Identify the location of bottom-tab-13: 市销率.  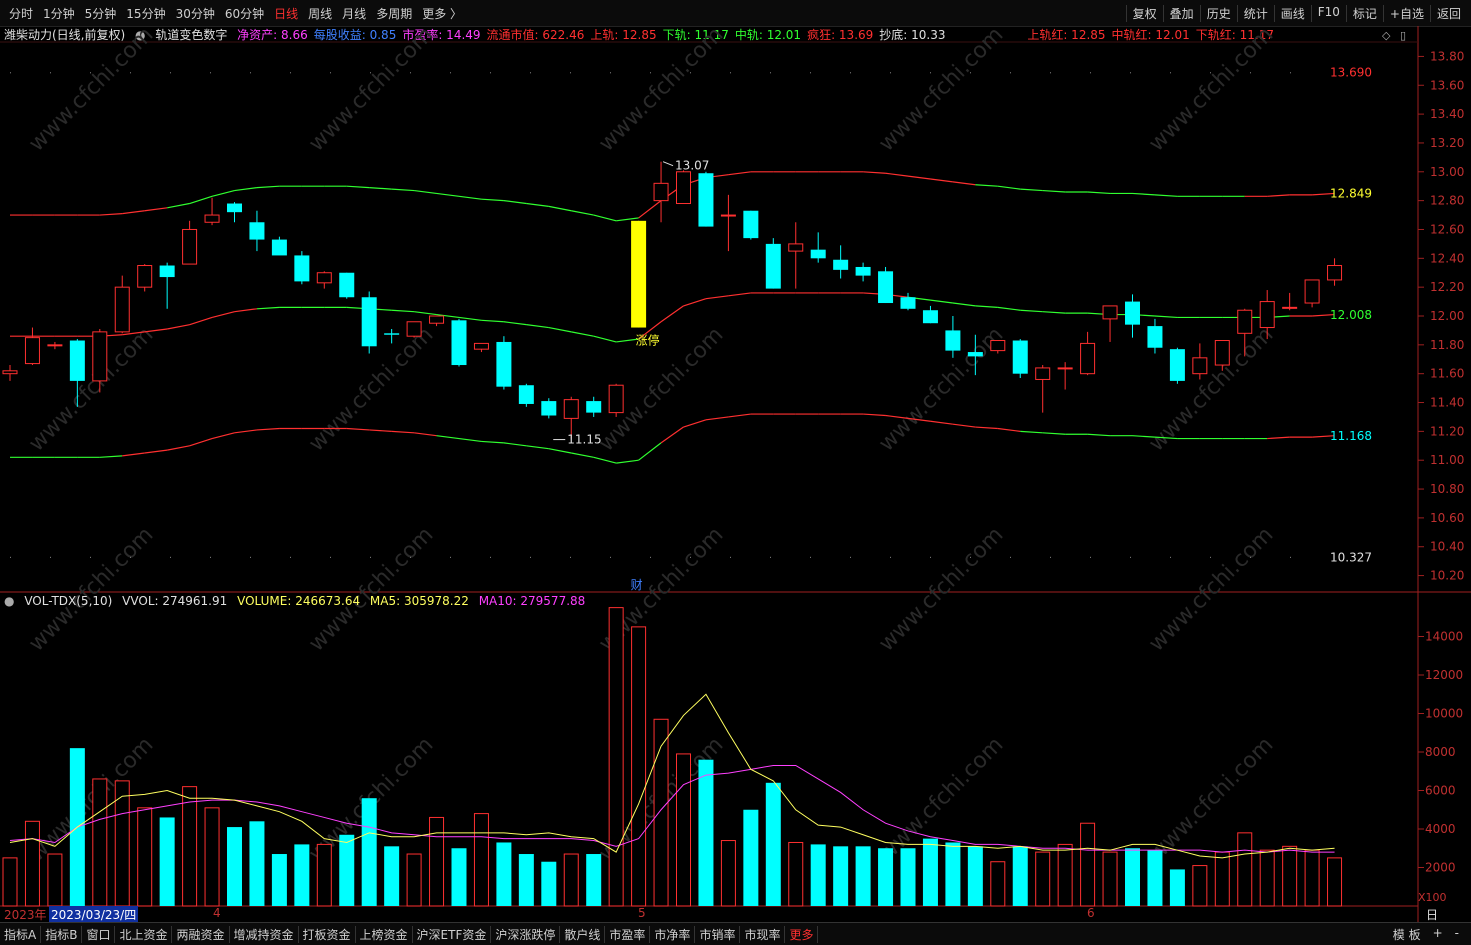
(718, 934).